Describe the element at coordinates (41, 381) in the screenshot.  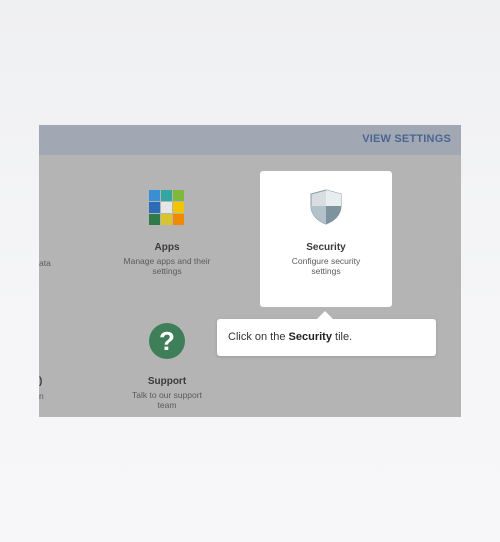
I see `left-tile-title-fragment: )` at that location.